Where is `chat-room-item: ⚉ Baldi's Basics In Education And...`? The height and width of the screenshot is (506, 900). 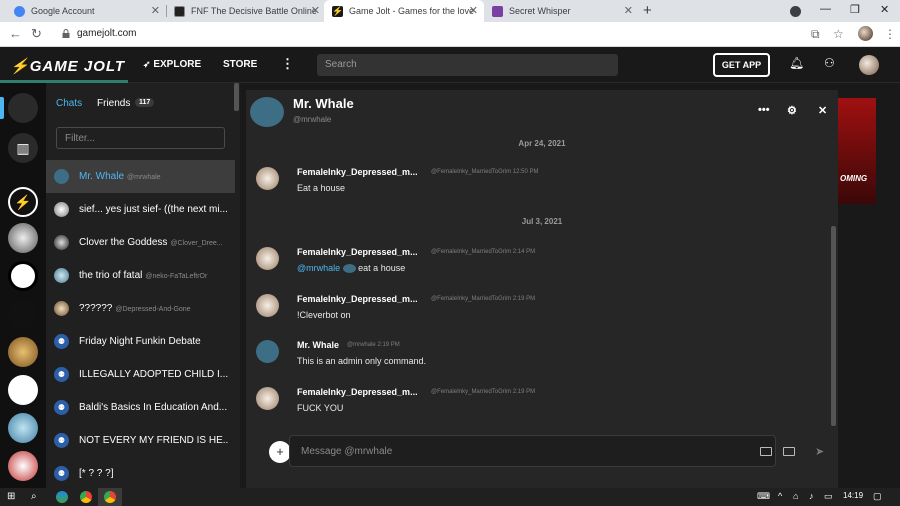 chat-room-item: ⚉ Baldi's Basics In Education And... is located at coordinates (140, 407).